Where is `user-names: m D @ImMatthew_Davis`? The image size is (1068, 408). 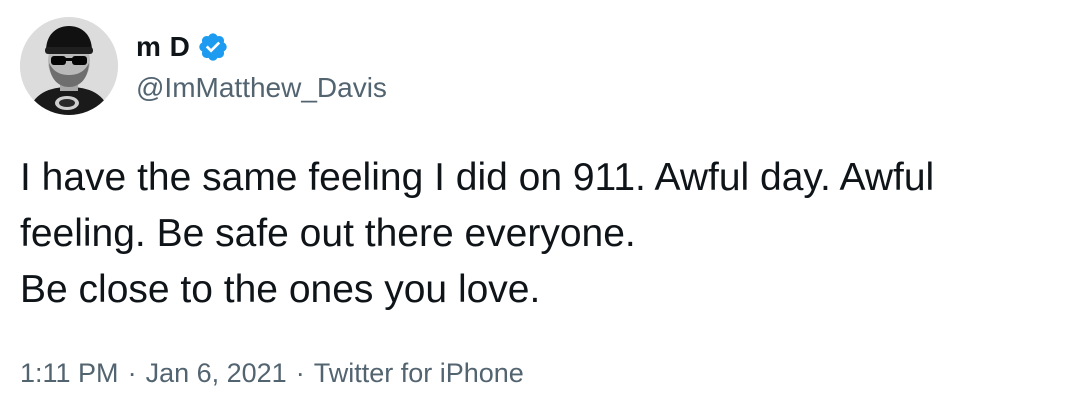
user-names: m D @ImMatthew_Davis is located at coordinates (261, 66).